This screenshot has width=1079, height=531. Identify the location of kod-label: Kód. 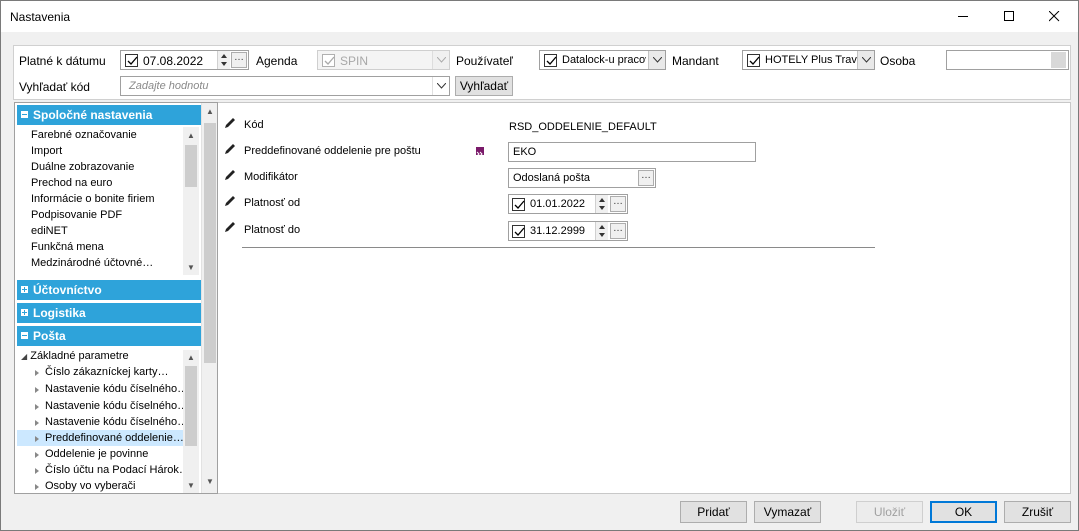
(254, 125).